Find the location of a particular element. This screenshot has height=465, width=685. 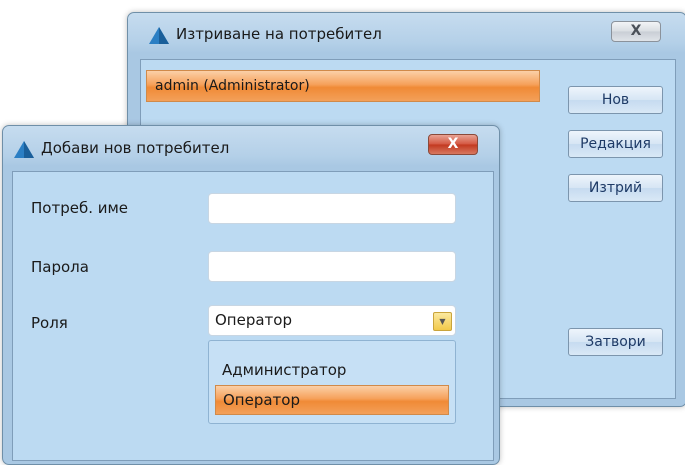

users-window-titlebar: Изтриване на потребител X is located at coordinates (406, 33).